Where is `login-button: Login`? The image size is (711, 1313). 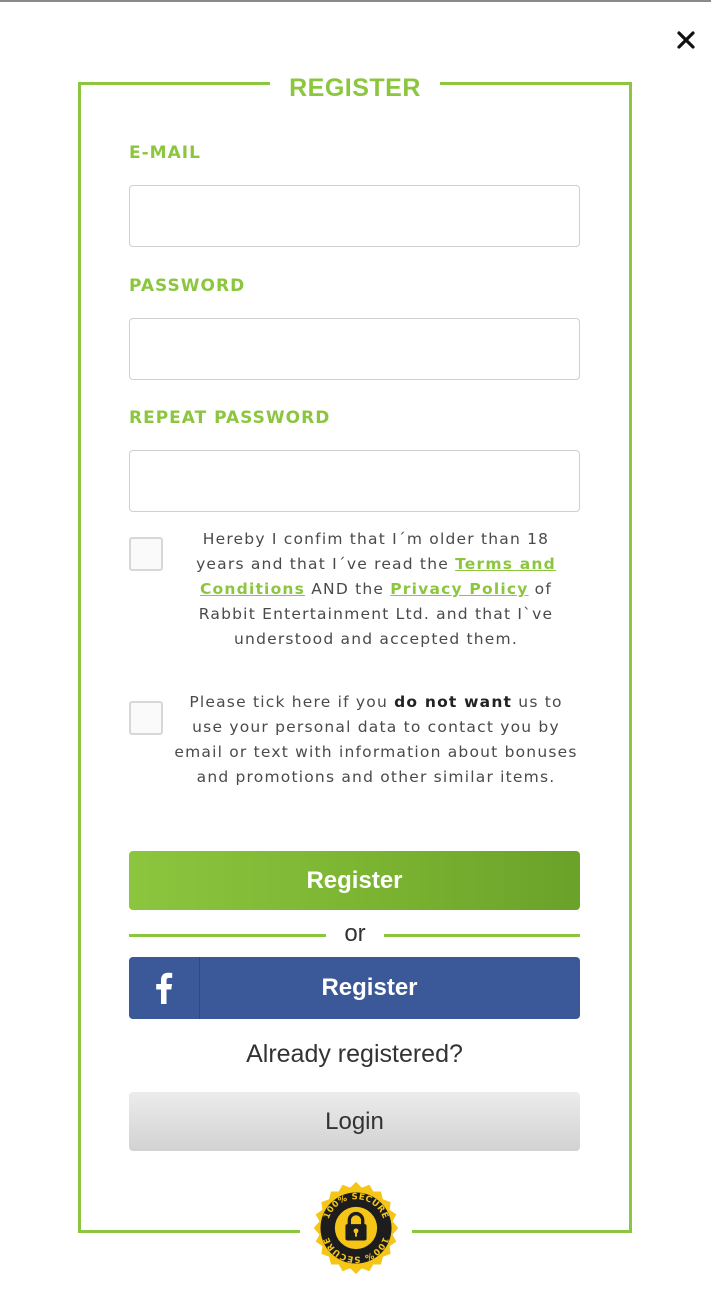 login-button: Login is located at coordinates (354, 1121).